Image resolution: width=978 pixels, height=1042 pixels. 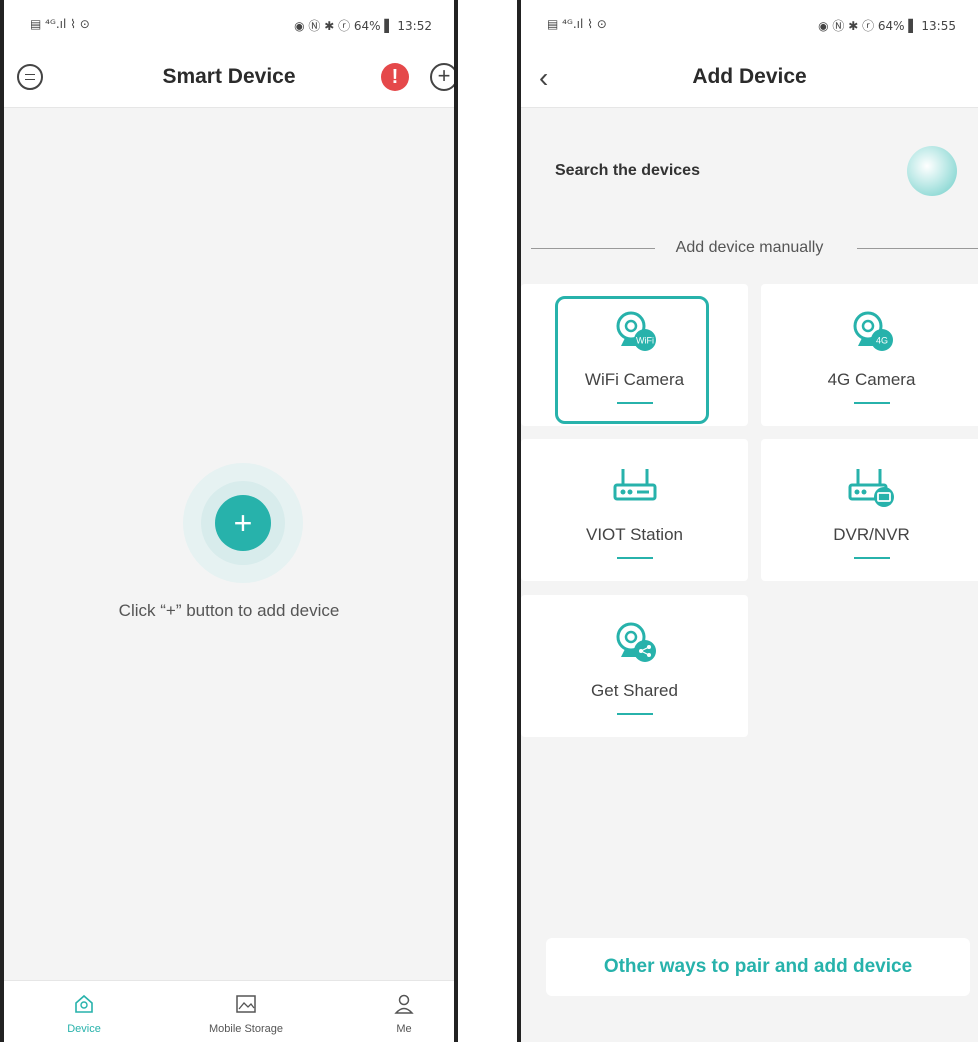 I want to click on search-devices-label: Search the devices, so click(x=627, y=170).